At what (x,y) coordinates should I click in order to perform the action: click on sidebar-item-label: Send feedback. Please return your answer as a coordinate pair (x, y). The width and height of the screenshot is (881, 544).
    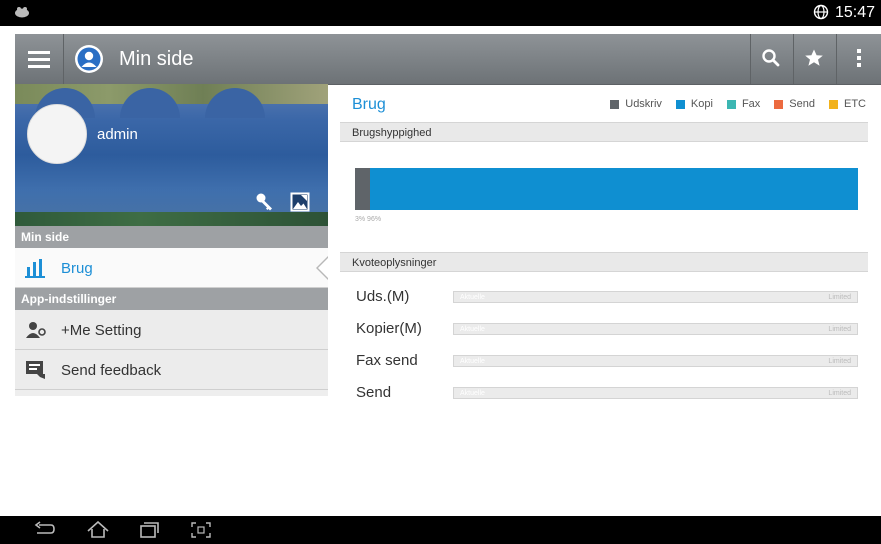
    Looking at the image, I should click on (111, 370).